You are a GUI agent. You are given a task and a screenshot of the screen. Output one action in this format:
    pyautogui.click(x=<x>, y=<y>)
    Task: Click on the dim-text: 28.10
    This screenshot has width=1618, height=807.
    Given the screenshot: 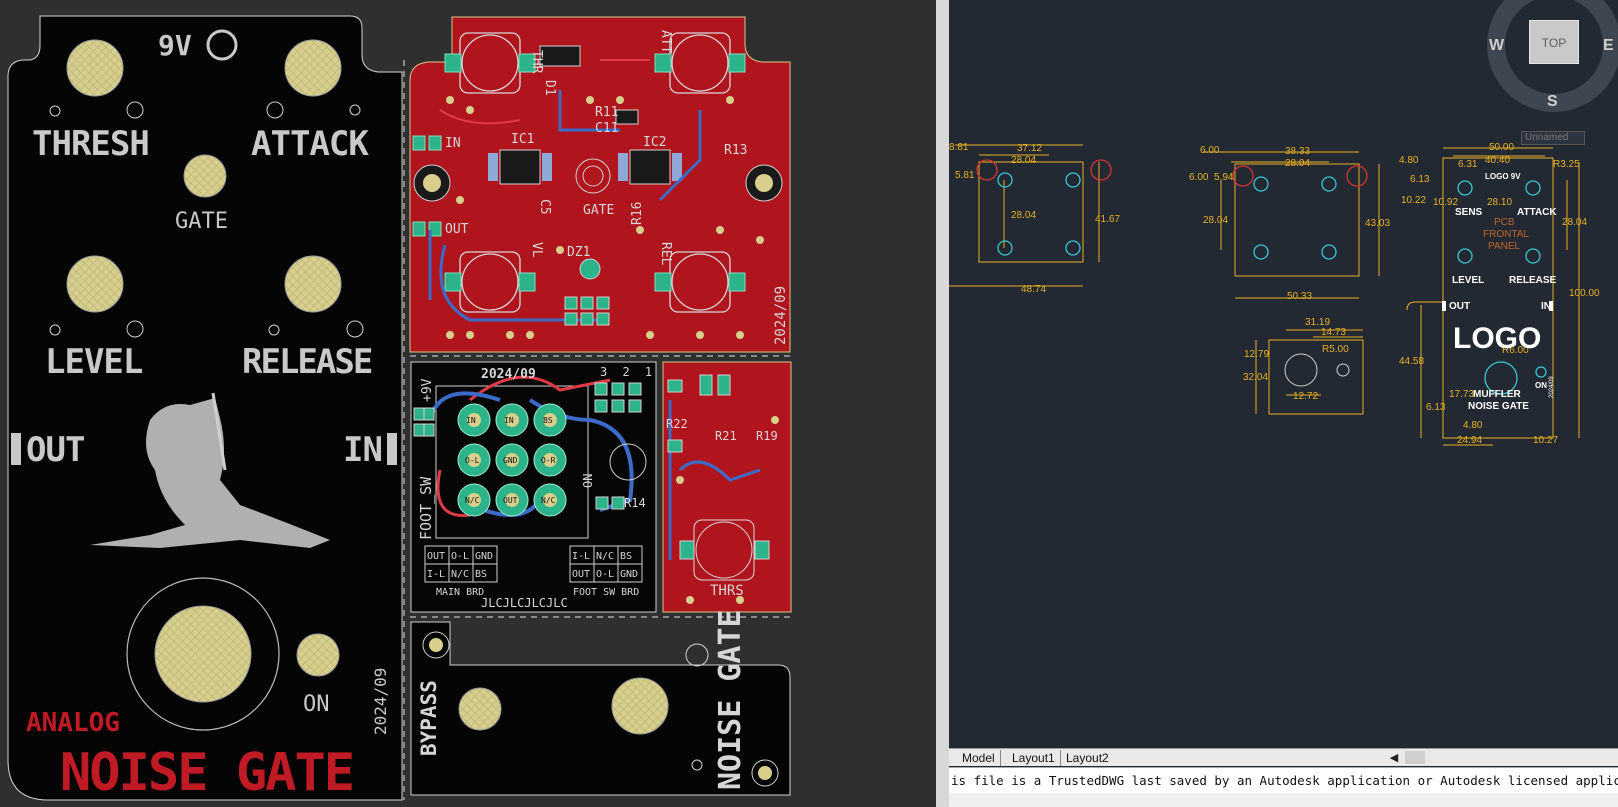 What is the action you would take?
    pyautogui.click(x=1499, y=202)
    